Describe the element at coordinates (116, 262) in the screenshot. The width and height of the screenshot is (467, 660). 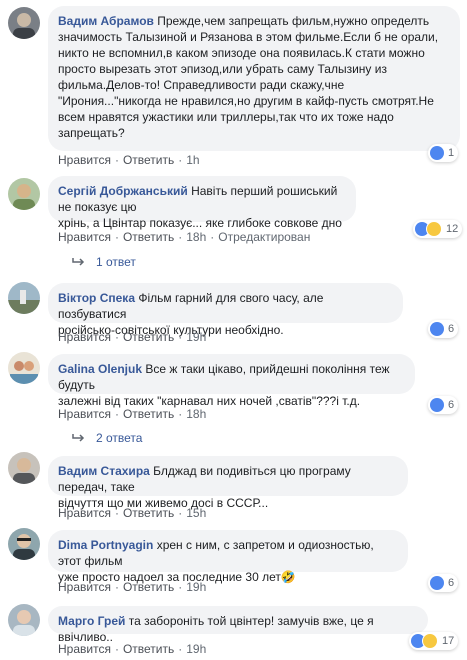
I see `replies-count-label: 1 ответ` at that location.